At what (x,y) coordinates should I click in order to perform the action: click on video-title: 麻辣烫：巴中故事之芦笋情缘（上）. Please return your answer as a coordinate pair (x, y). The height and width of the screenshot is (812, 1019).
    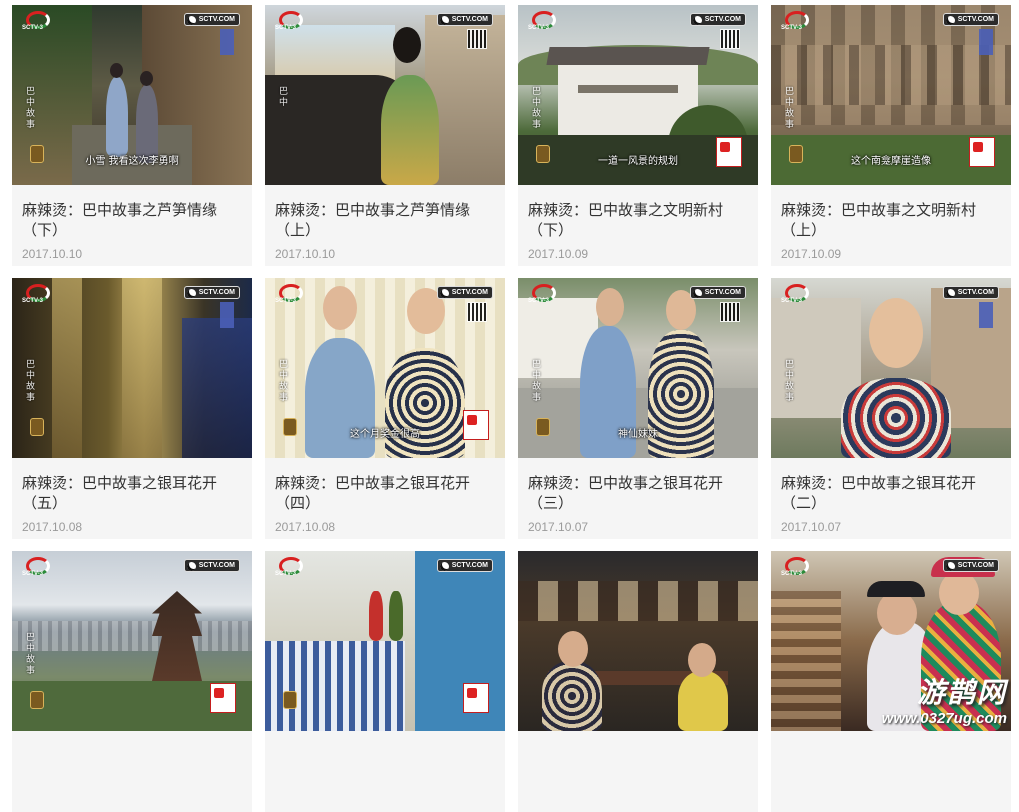
    Looking at the image, I should click on (385, 220).